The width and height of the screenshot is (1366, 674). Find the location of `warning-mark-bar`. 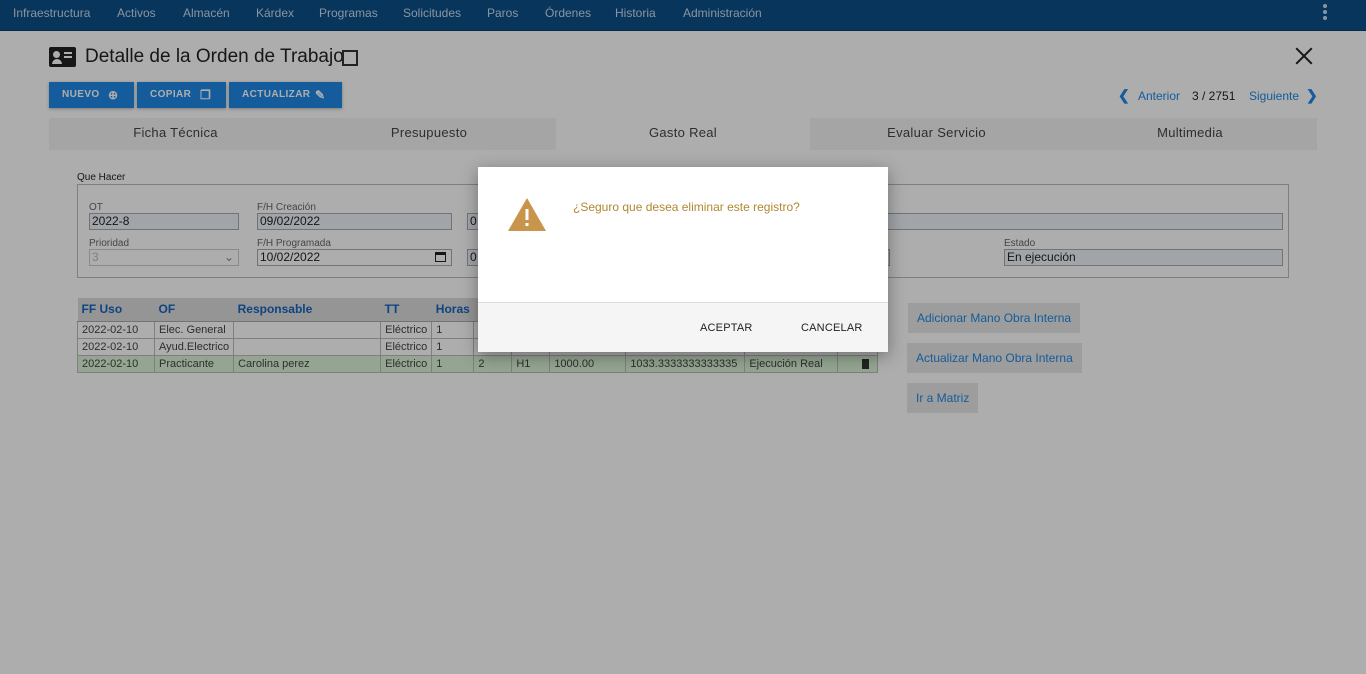

warning-mark-bar is located at coordinates (527, 214).